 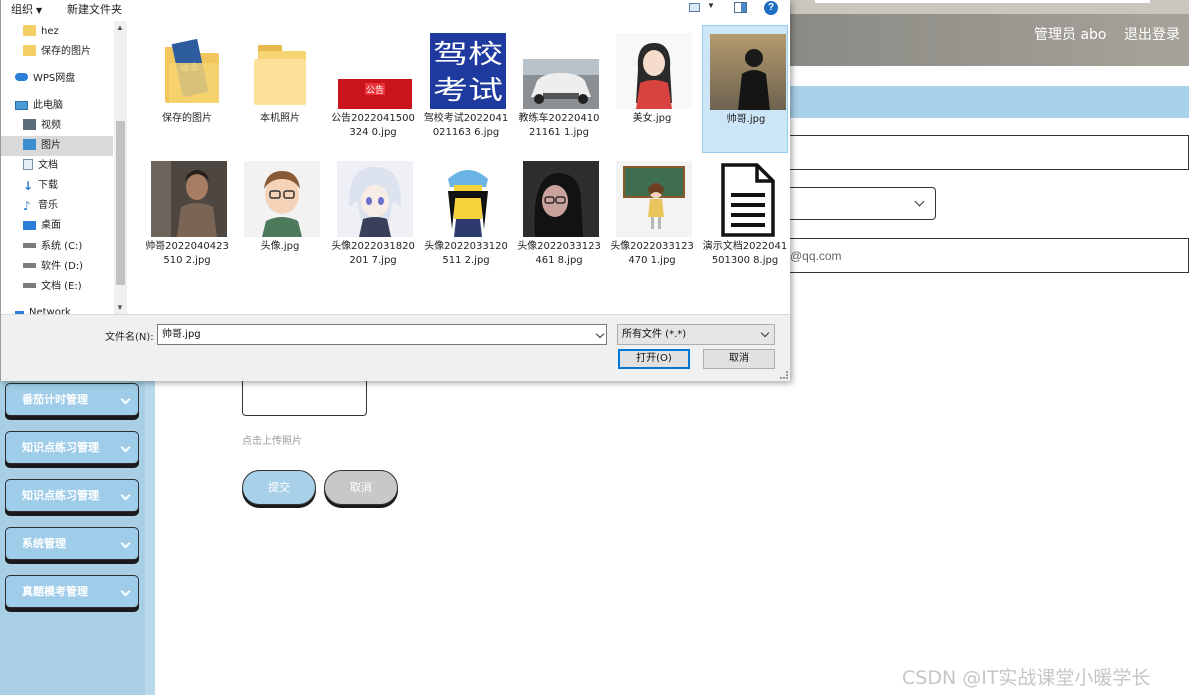 What do you see at coordinates (27, 206) in the screenshot?
I see `music-icon: ♪` at bounding box center [27, 206].